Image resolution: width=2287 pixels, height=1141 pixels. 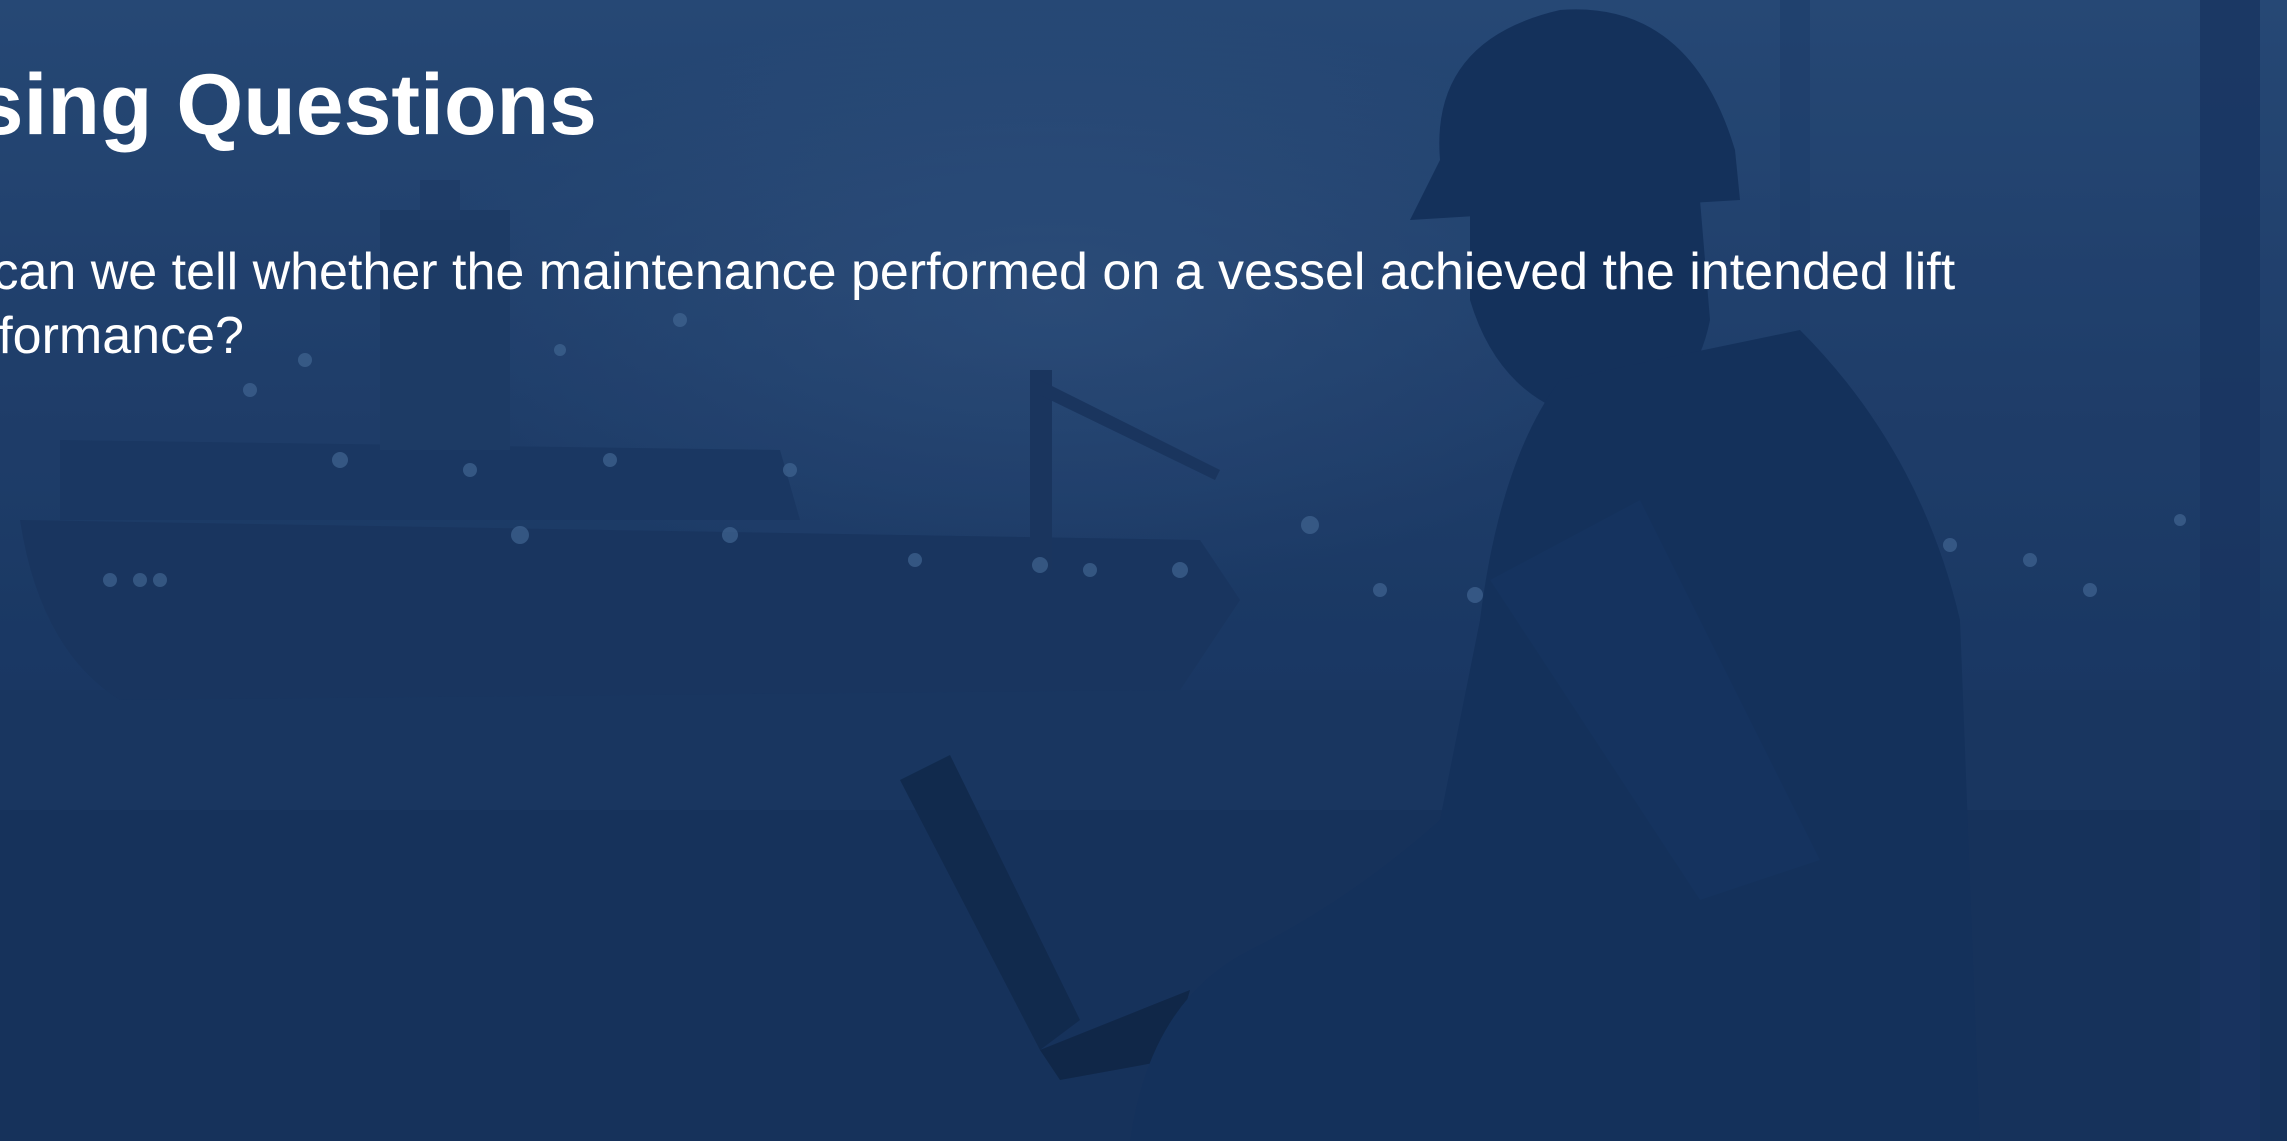 What do you see at coordinates (1041, 470) in the screenshot?
I see `crane-mast` at bounding box center [1041, 470].